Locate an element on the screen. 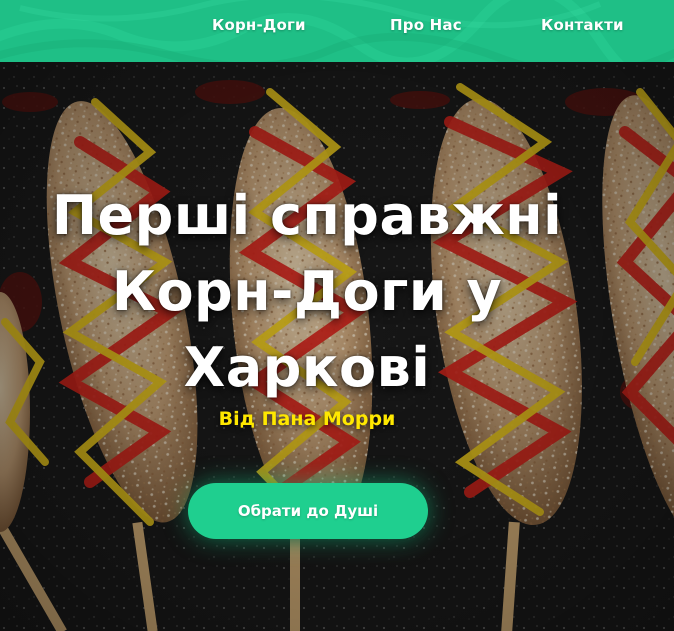 The width and height of the screenshot is (674, 631). top-nav: Корн-Доги Про Нас Контакти is located at coordinates (337, 31).